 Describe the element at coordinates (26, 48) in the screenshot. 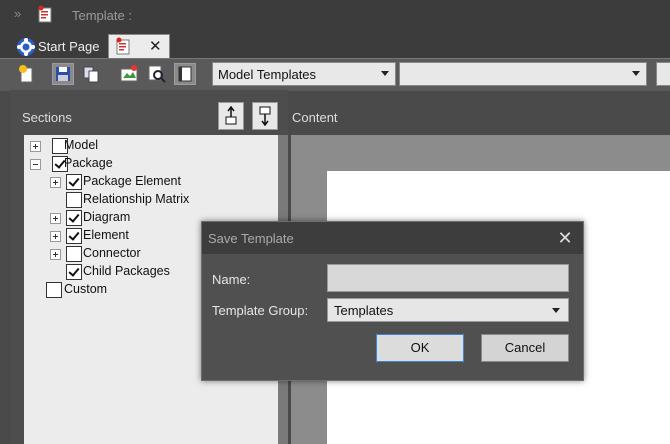

I see `start-page-icon` at that location.